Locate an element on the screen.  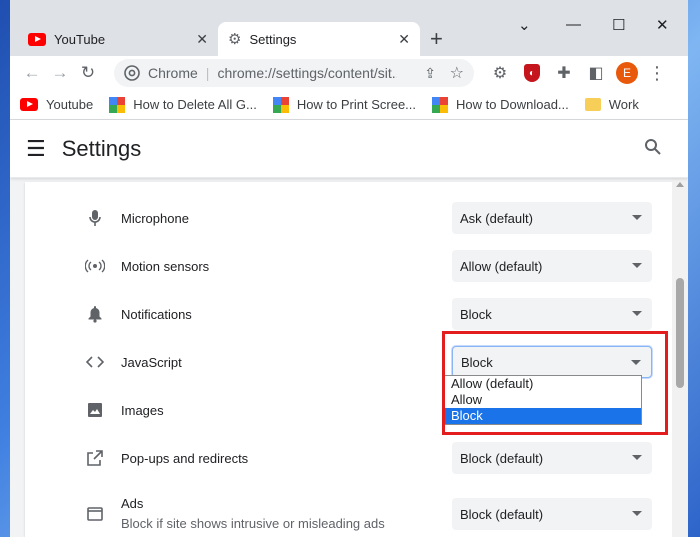
setting-row-popups: Pop-ups and redirects Block (default) is located at coordinates (350, 458).